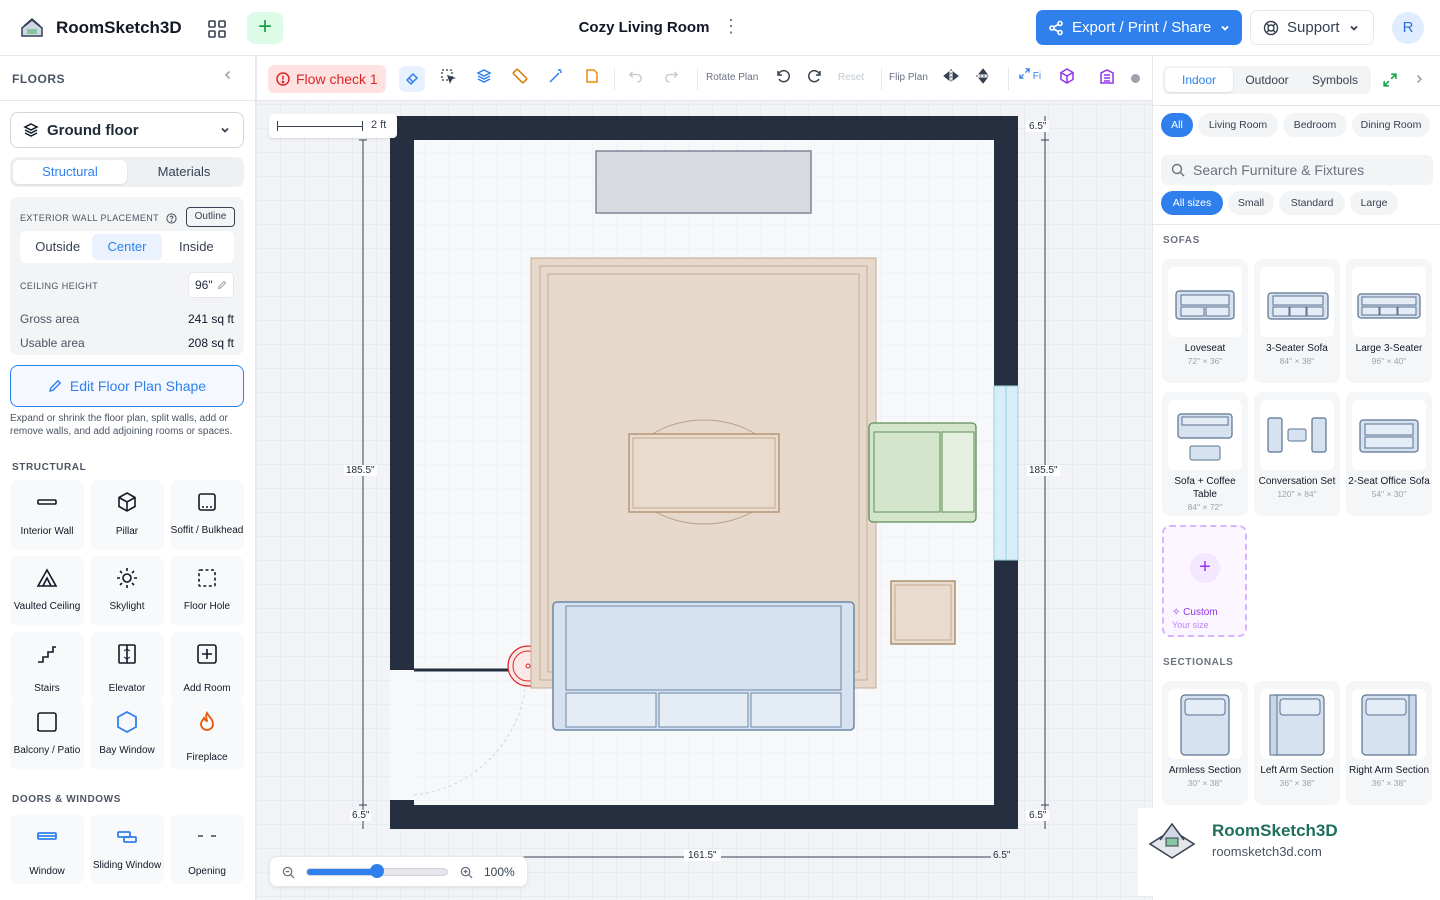 The height and width of the screenshot is (900, 1440). I want to click on tool-window: Window, so click(47, 849).